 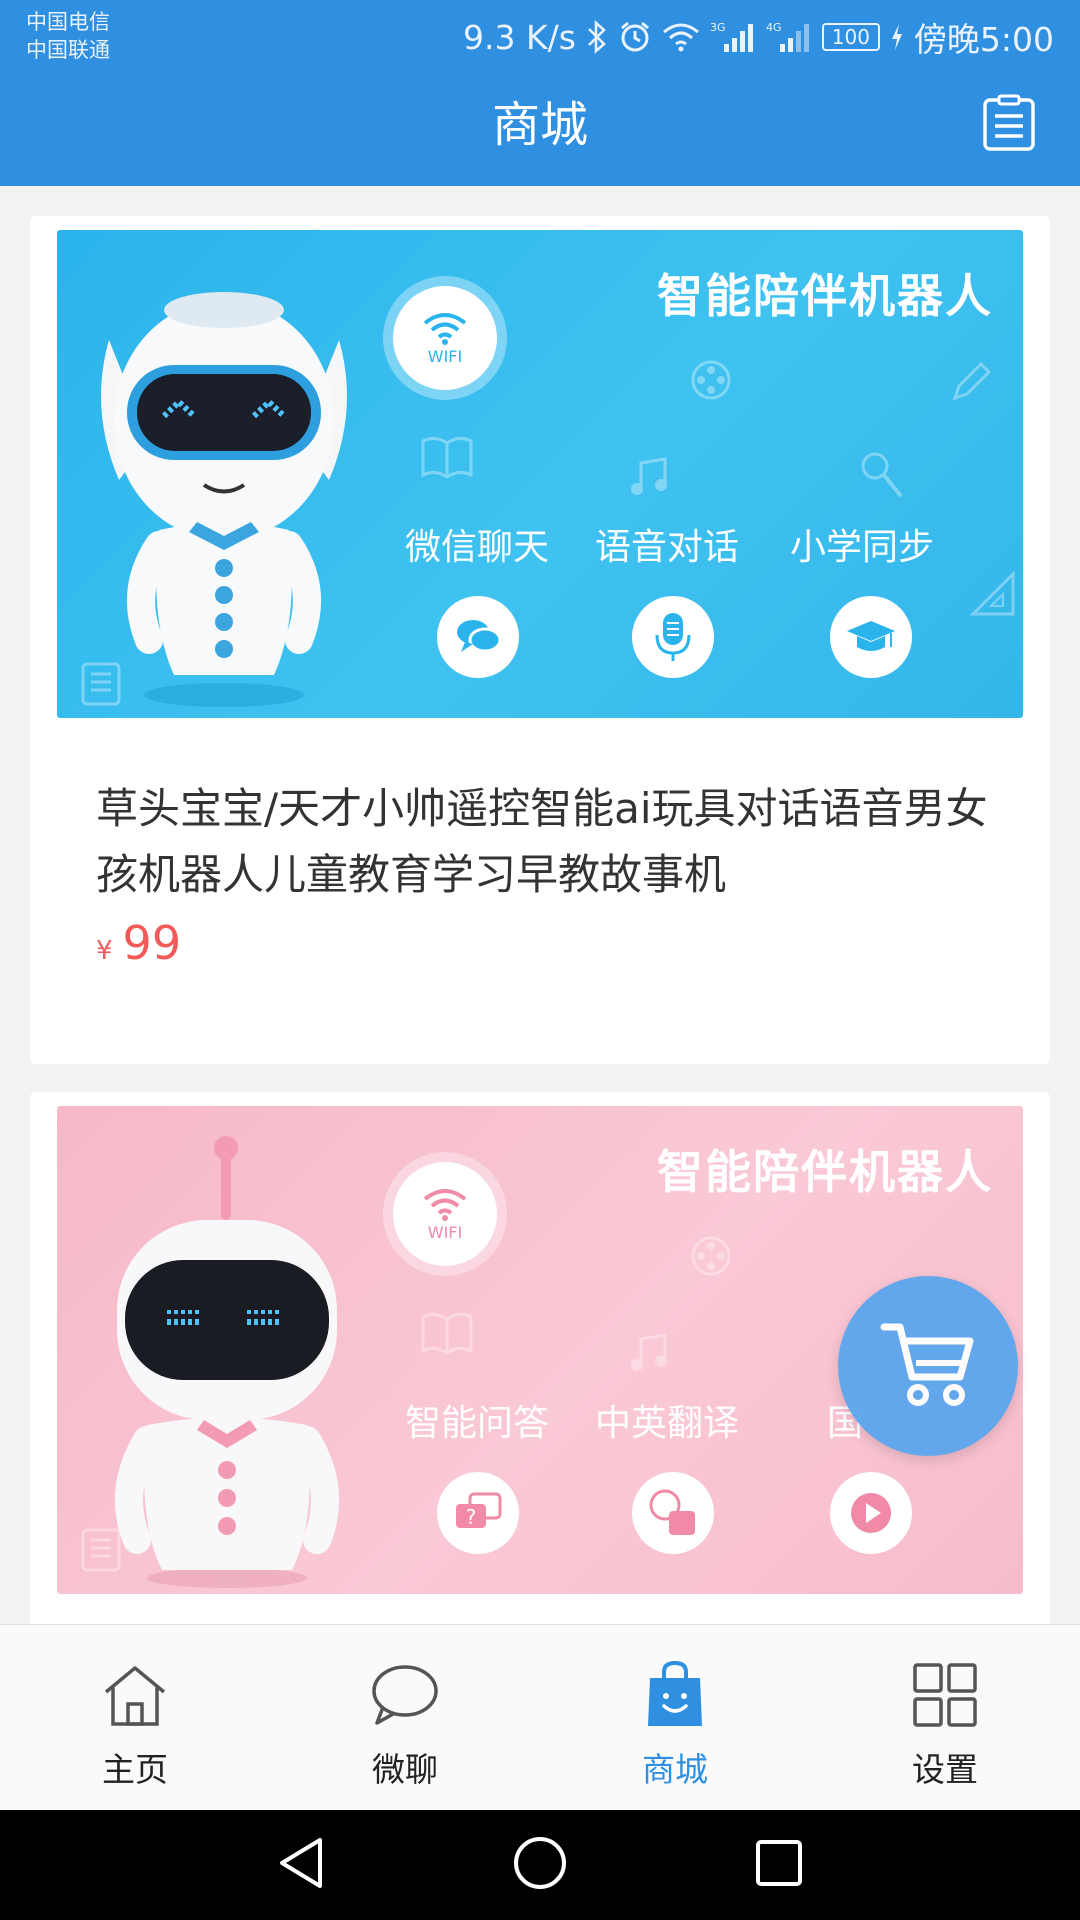 What do you see at coordinates (405, 1769) in the screenshot?
I see `tab-label: 微聊` at bounding box center [405, 1769].